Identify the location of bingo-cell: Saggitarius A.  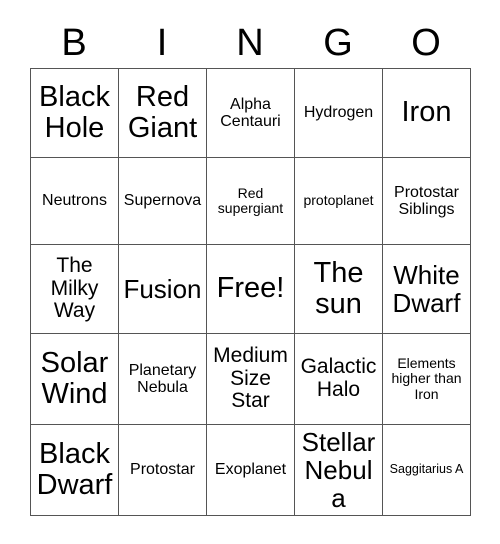
(427, 470).